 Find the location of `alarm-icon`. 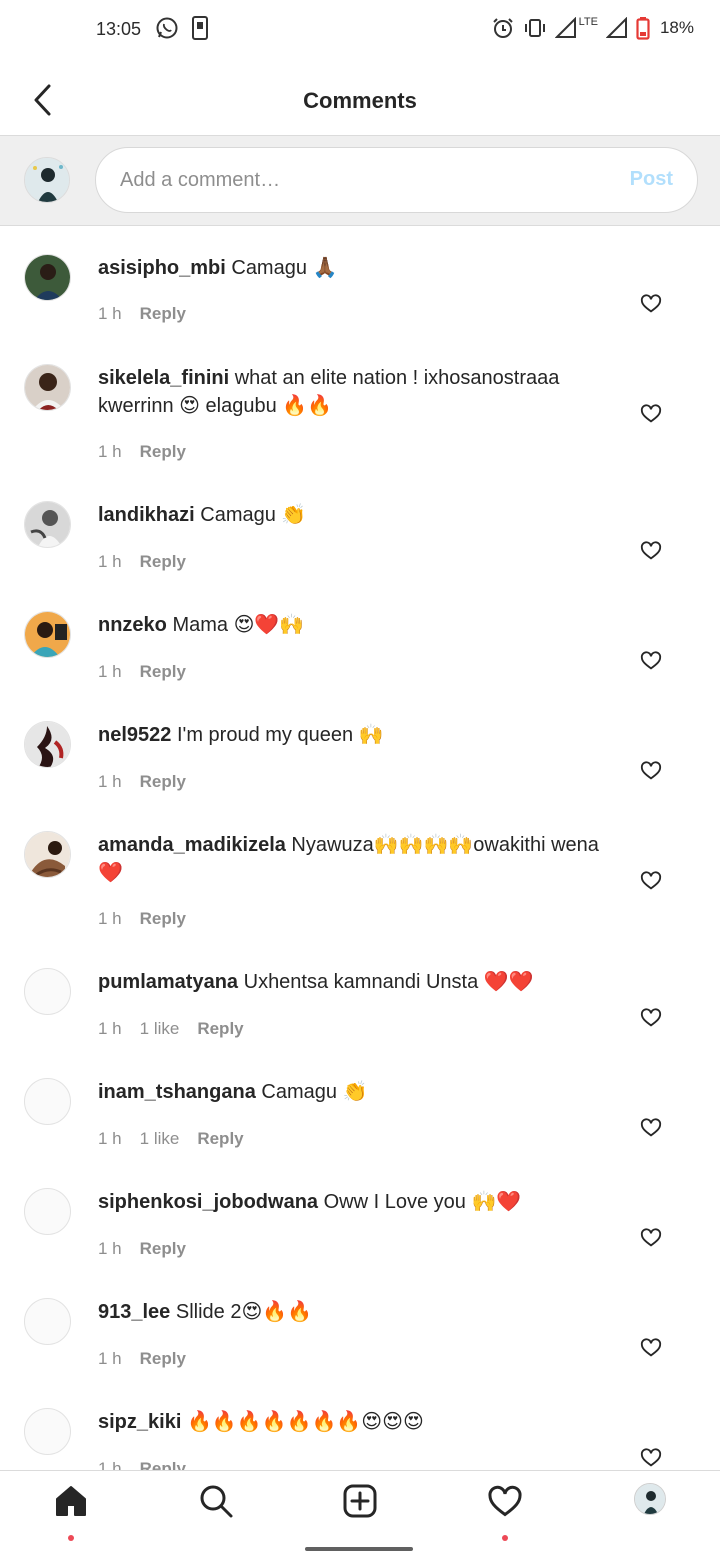

alarm-icon is located at coordinates (502, 28).